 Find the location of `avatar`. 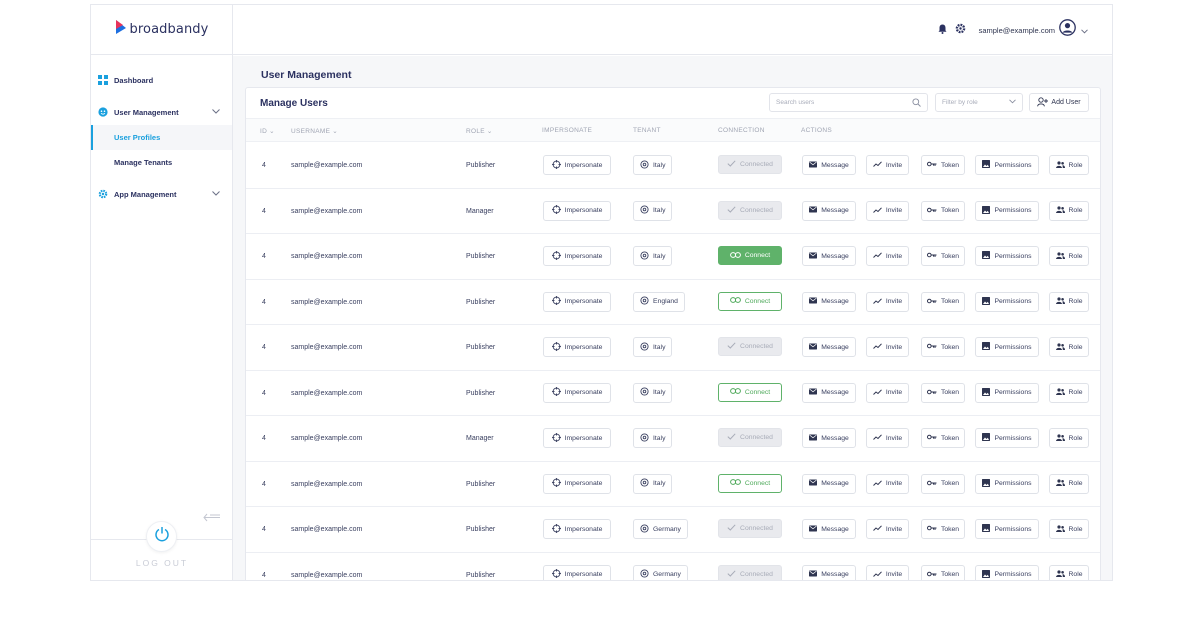

avatar is located at coordinates (1067, 30).